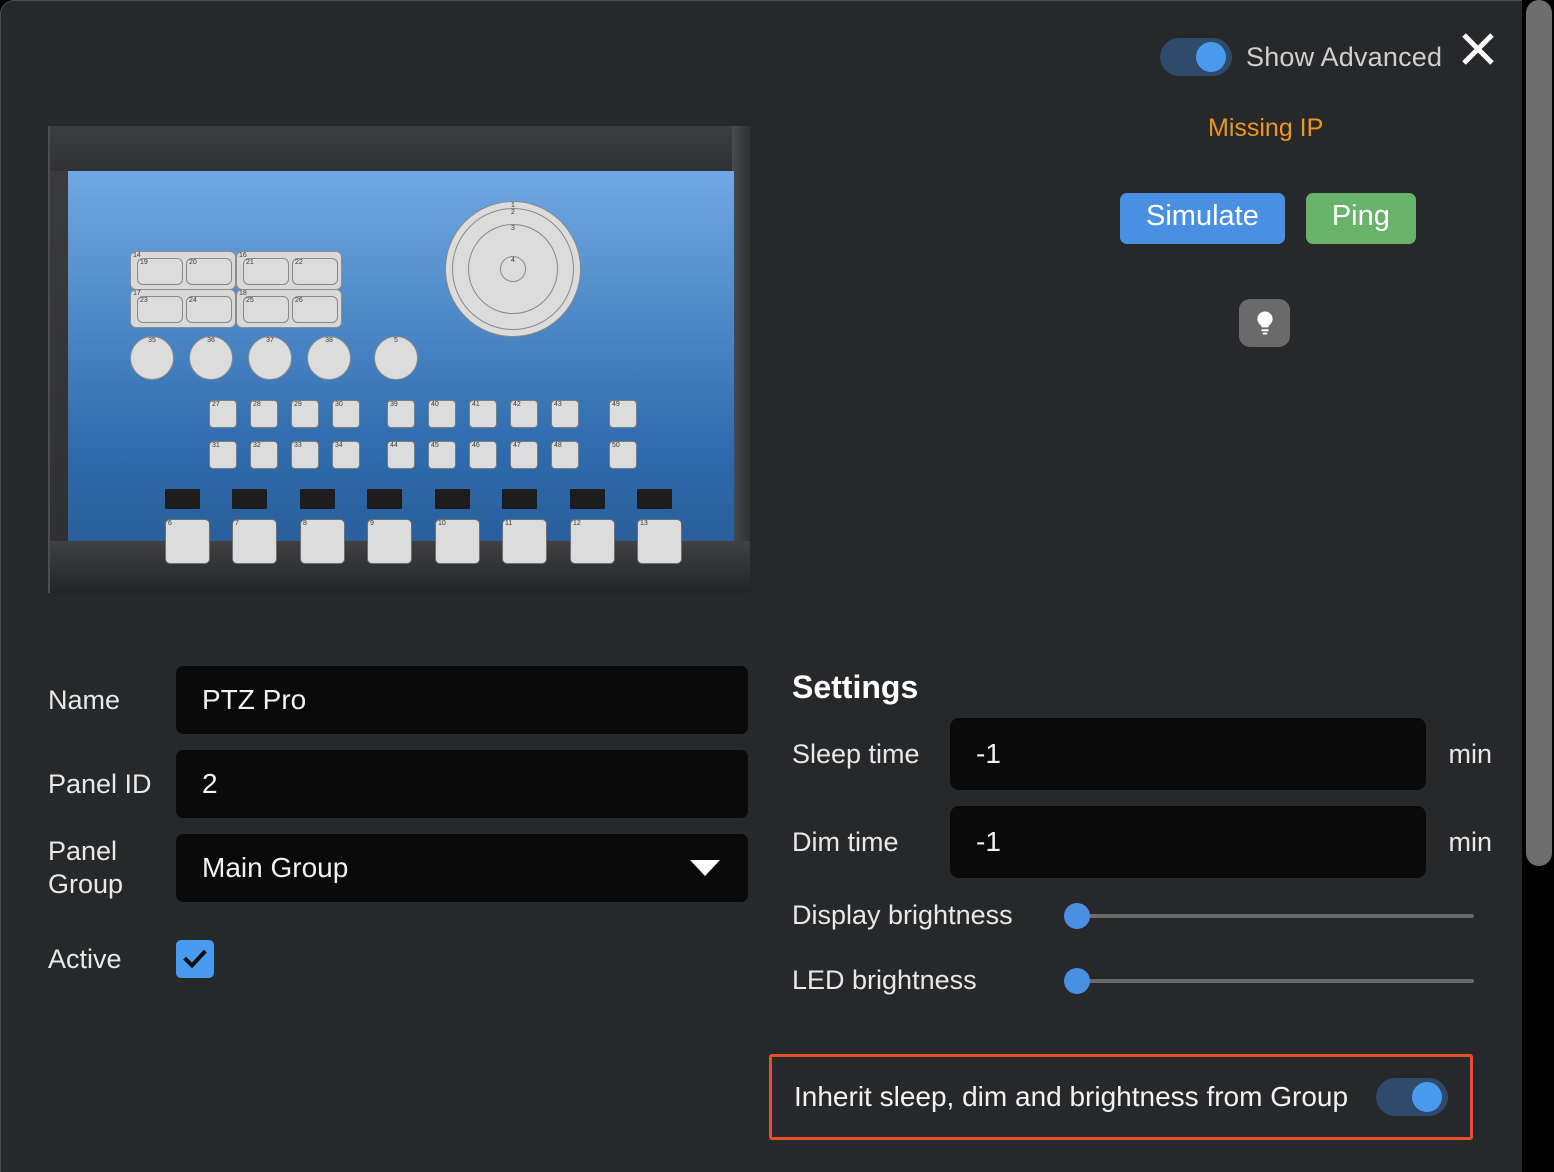 Image resolution: width=1554 pixels, height=1172 pixels. What do you see at coordinates (346, 455) in the screenshot?
I see `panel-square-key: 34` at bounding box center [346, 455].